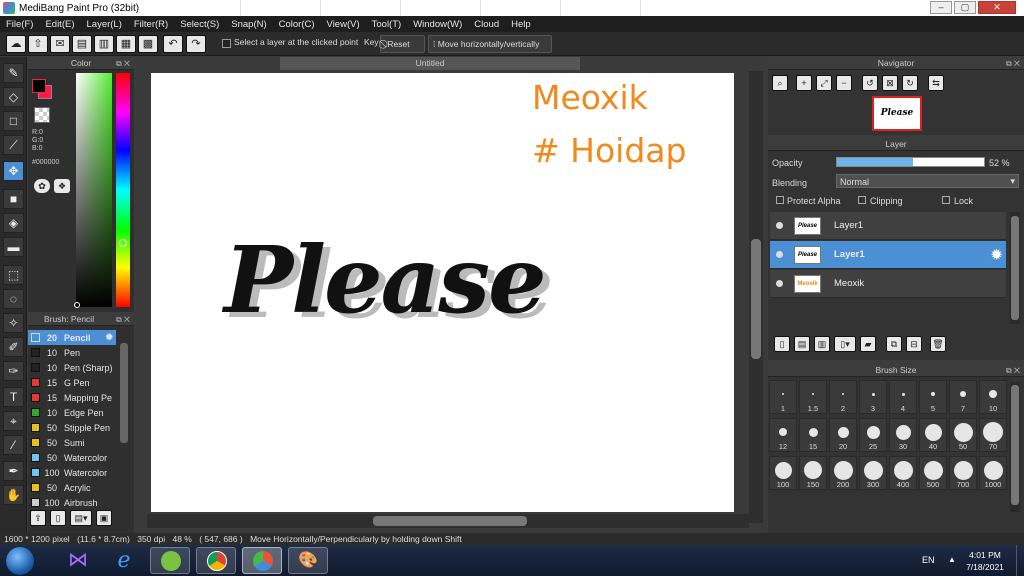 The width and height of the screenshot is (1024, 576). I want to click on fill-rect-tool-icon: ■, so click(13, 199).